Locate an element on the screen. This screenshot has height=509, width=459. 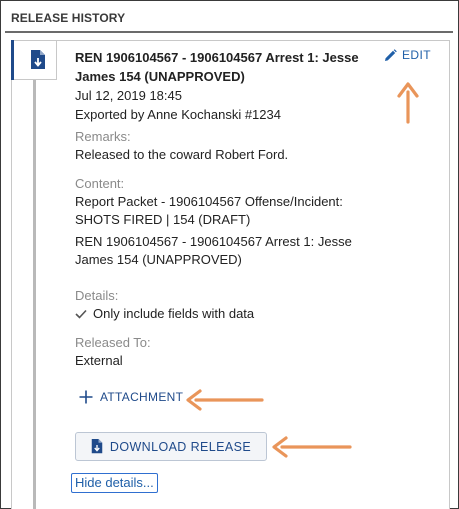
remarks-value: Released to the coward Robert Ford. is located at coordinates (182, 154).